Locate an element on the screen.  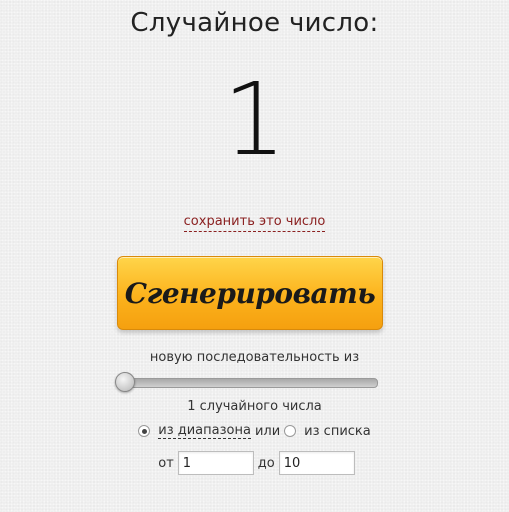
to-label: до is located at coordinates (266, 463).